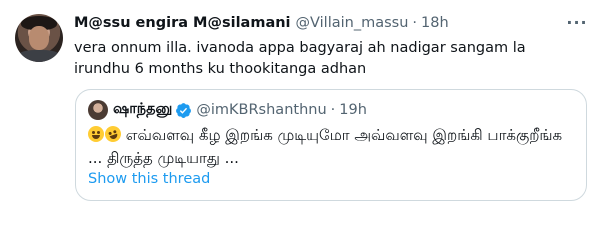 The image size is (602, 249). Describe the element at coordinates (184, 110) in the screenshot. I see `verified-badge-icon` at that location.